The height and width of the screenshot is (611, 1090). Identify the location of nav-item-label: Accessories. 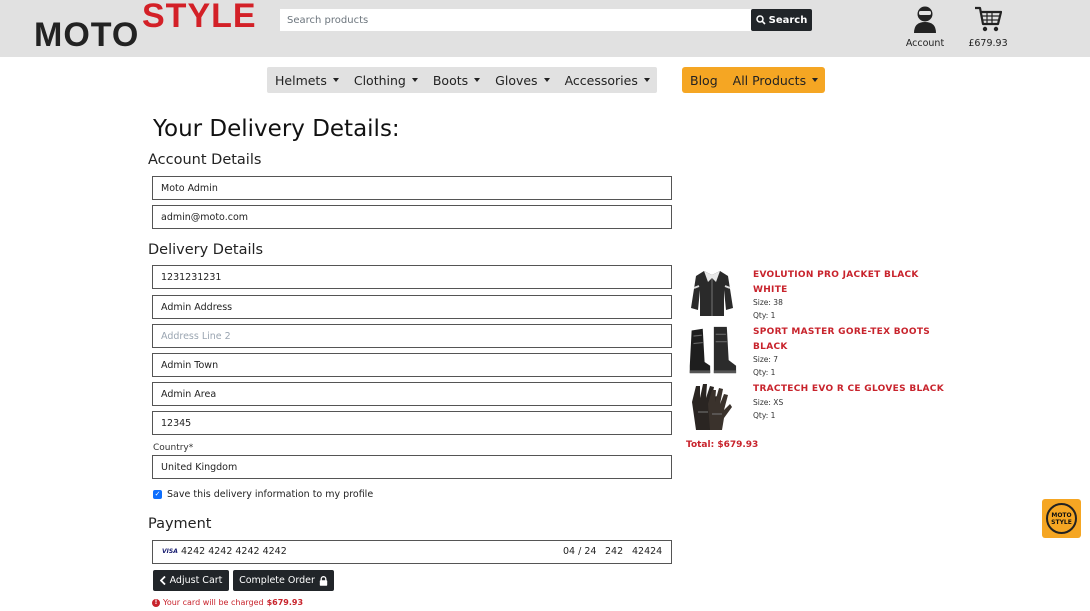
(601, 80).